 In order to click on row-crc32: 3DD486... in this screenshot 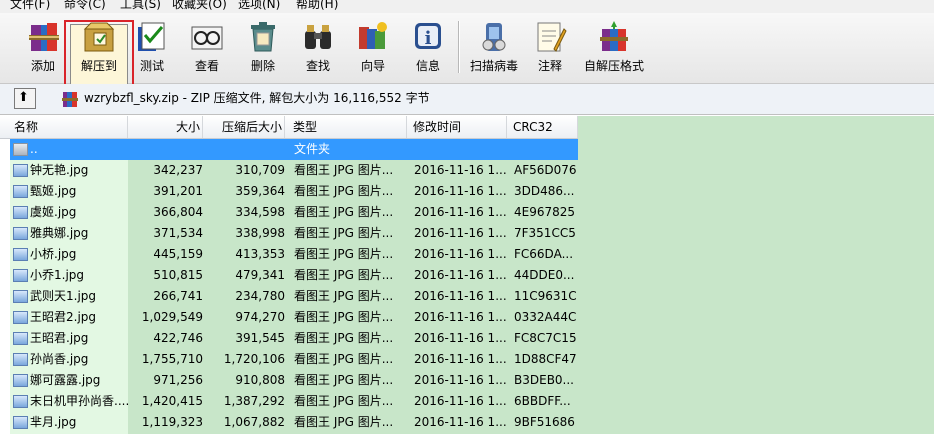, I will do `click(544, 191)`.